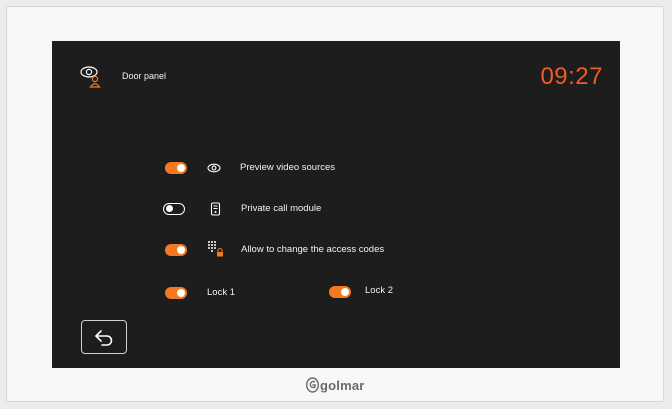  Describe the element at coordinates (215, 209) in the screenshot. I see `intercom-icon` at that location.